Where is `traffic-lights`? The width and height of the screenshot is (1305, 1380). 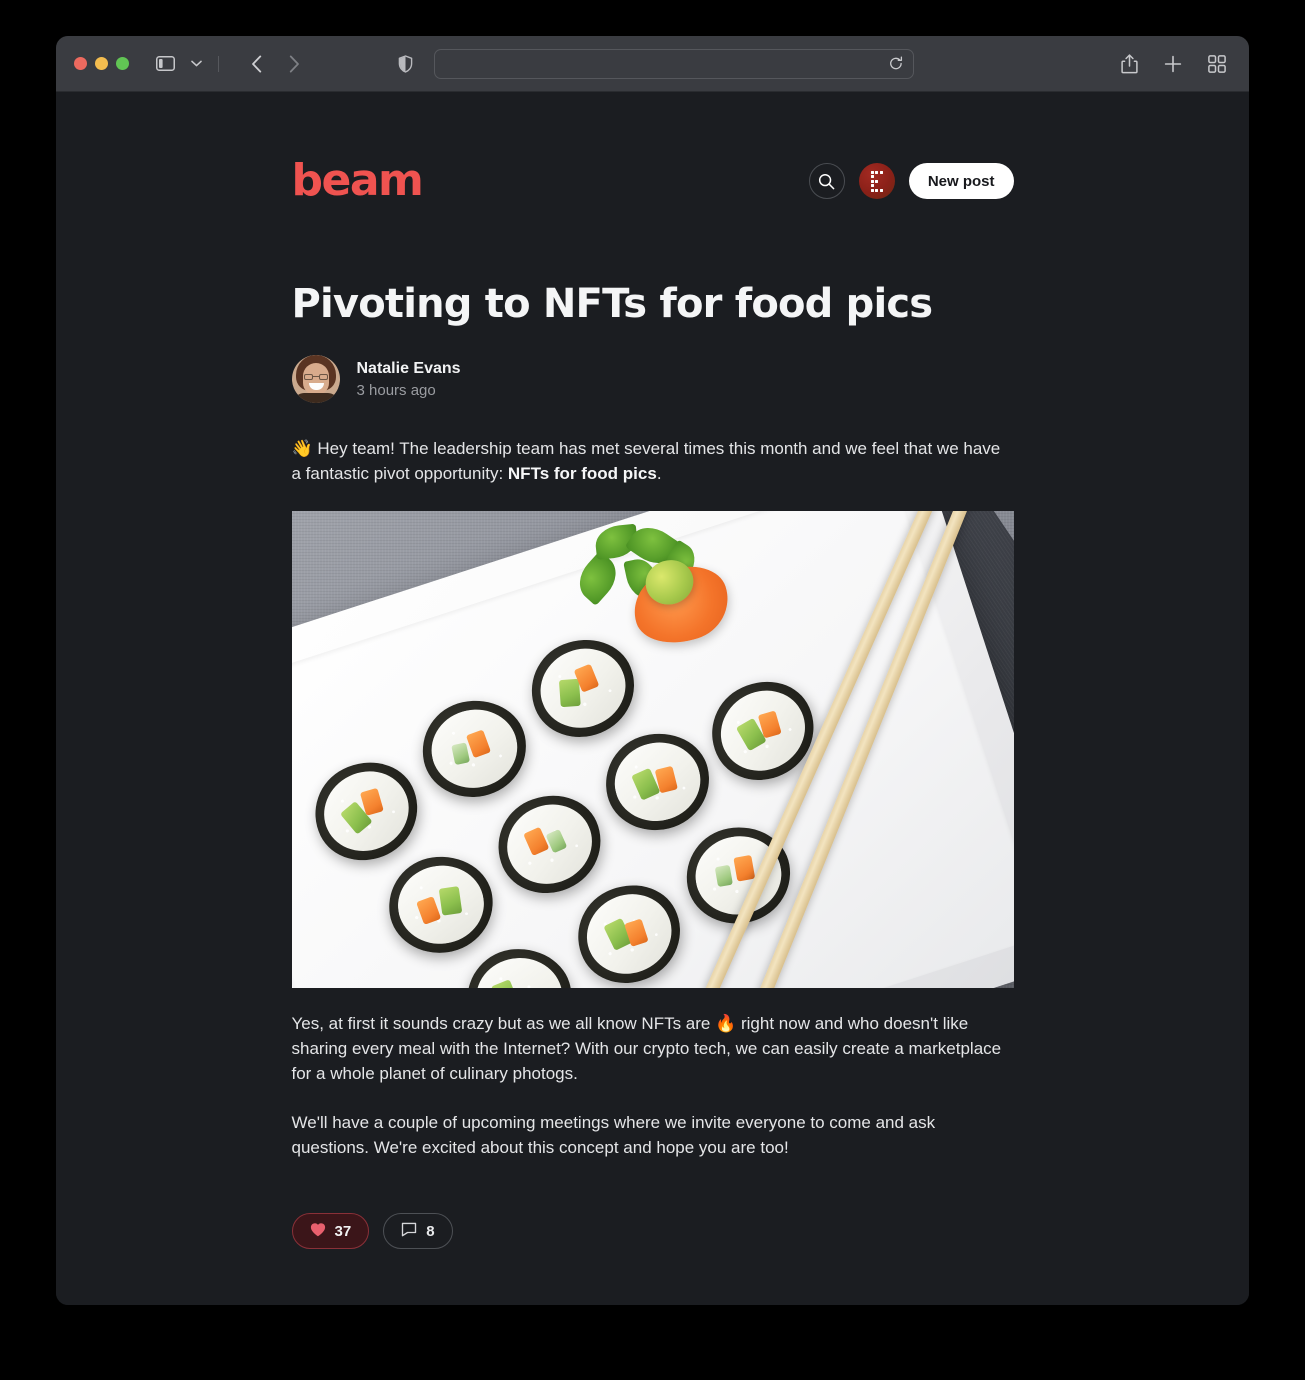
traffic-lights is located at coordinates (101, 63).